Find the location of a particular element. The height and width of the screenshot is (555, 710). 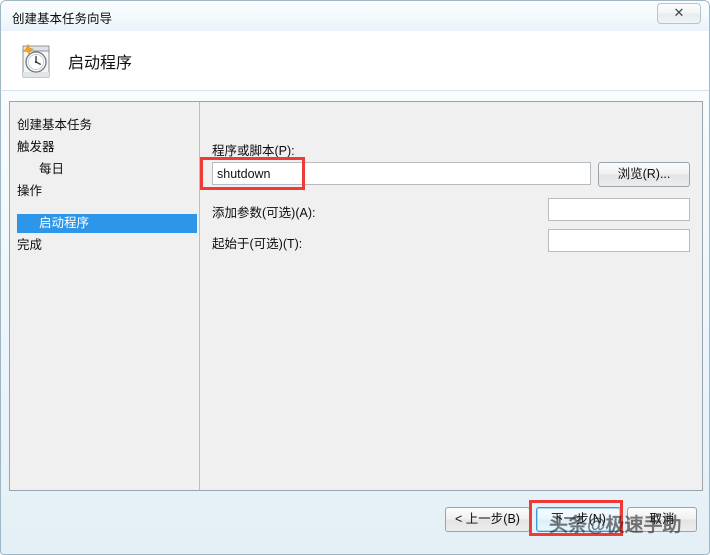

back-button: < 上一步(B) is located at coordinates (487, 519).